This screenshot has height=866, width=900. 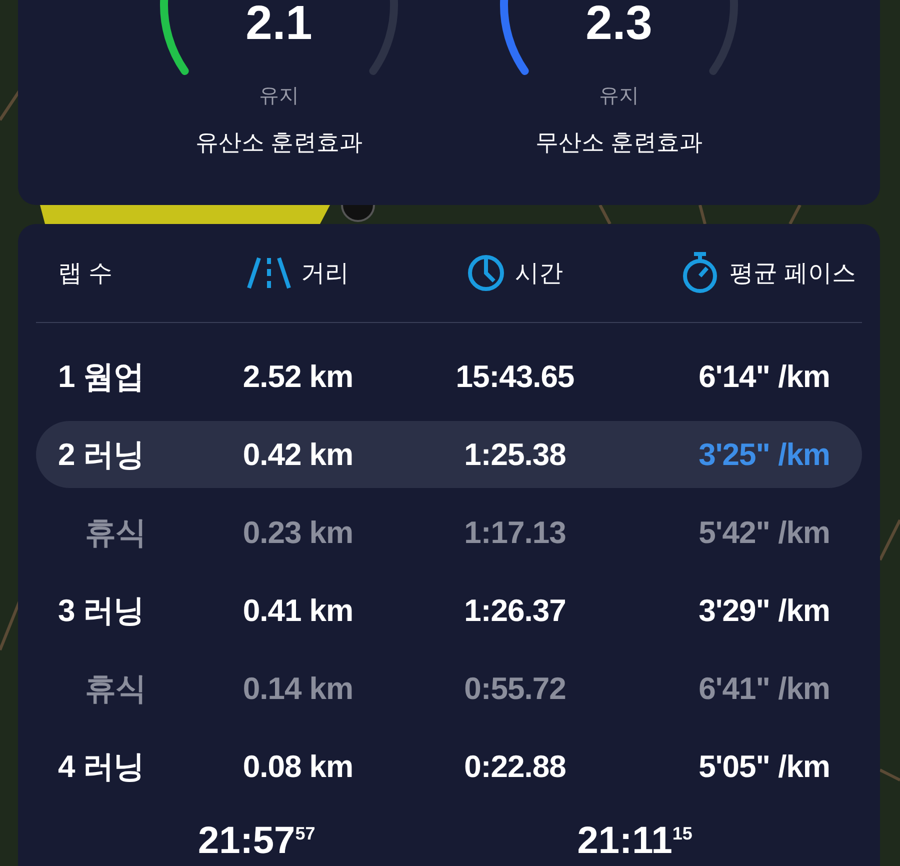 I want to click on column-header: 랩 수, so click(x=85, y=274).